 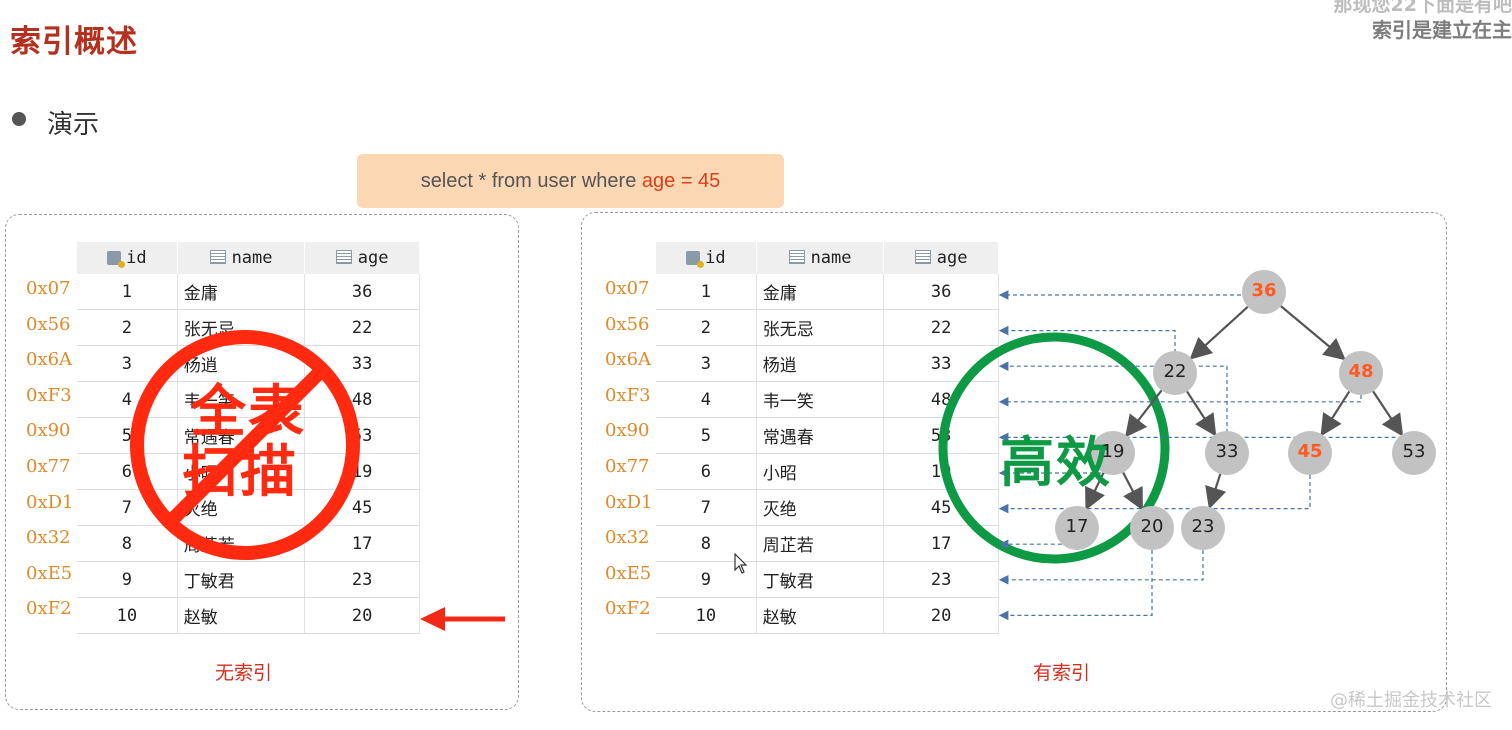 I want to click on full-scan-label-line1: 全表, so click(x=248, y=412).